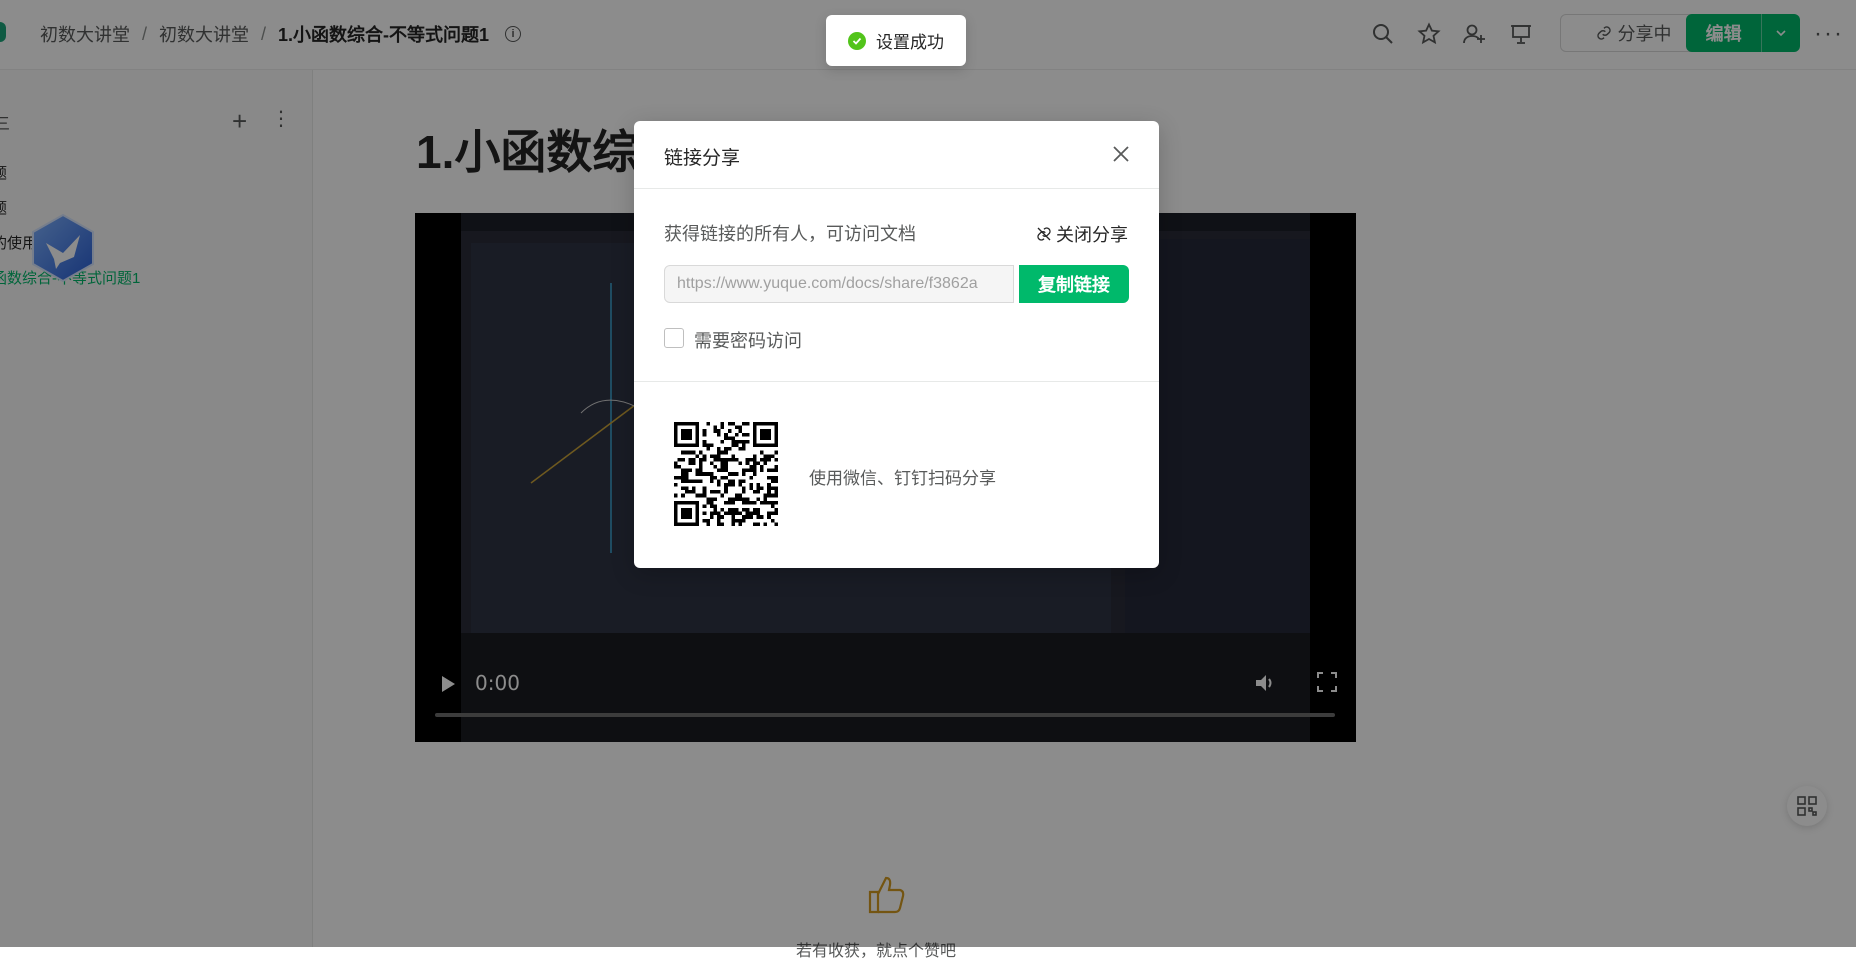 This screenshot has width=1856, height=961. What do you see at coordinates (896, 155) in the screenshot?
I see `modal-header: 链接分享` at bounding box center [896, 155].